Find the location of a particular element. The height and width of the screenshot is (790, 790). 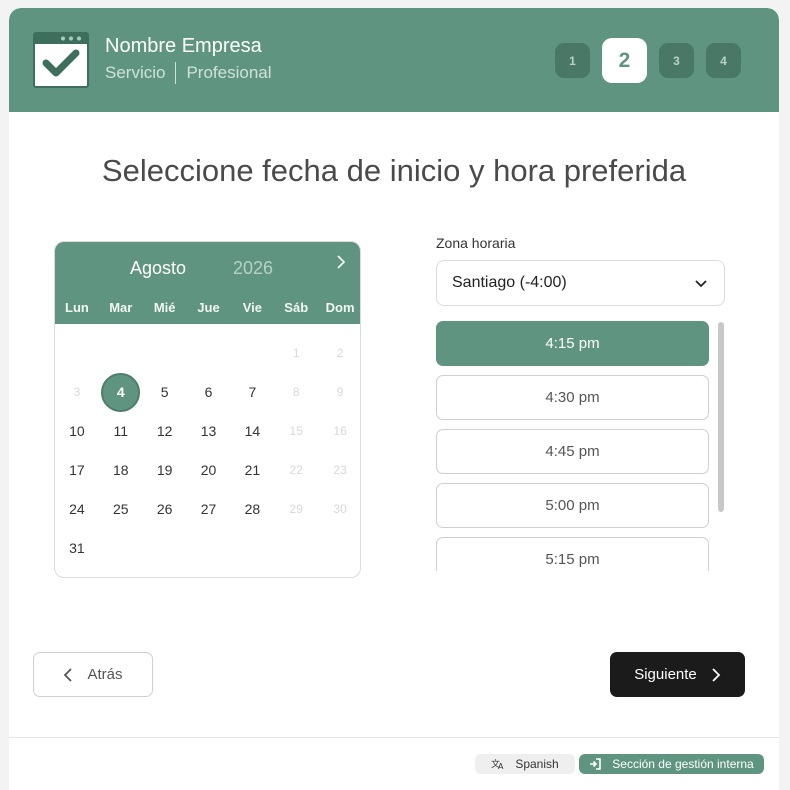

calendar-header: Agosto 2026 Lun Mar Mié Jue Vie Sáb Dom is located at coordinates (207, 283).